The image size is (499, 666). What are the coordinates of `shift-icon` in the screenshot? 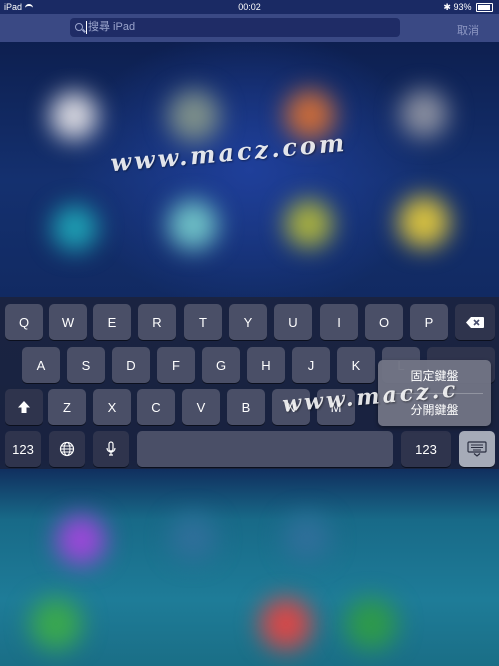 It's located at (24, 407).